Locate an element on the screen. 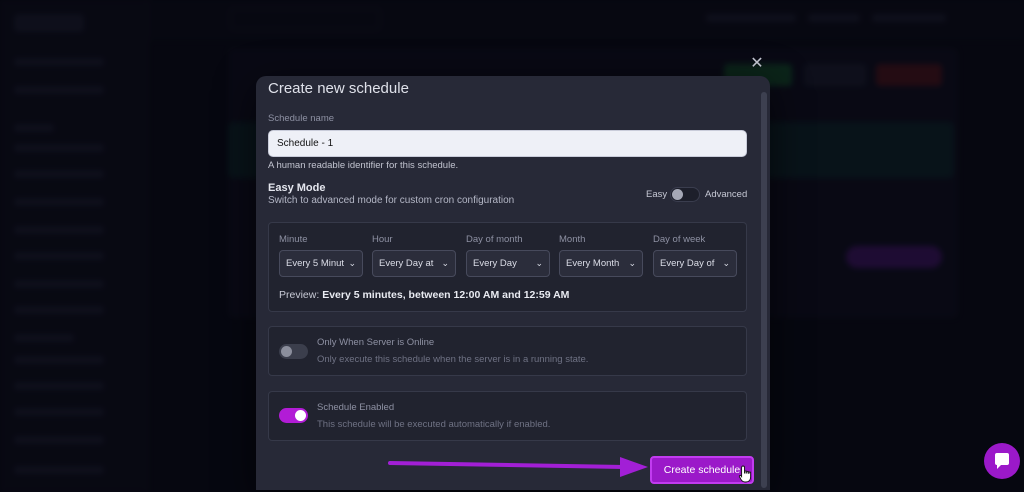 This screenshot has height=492, width=1024. day-of-month-label: Day of month is located at coordinates (494, 239).